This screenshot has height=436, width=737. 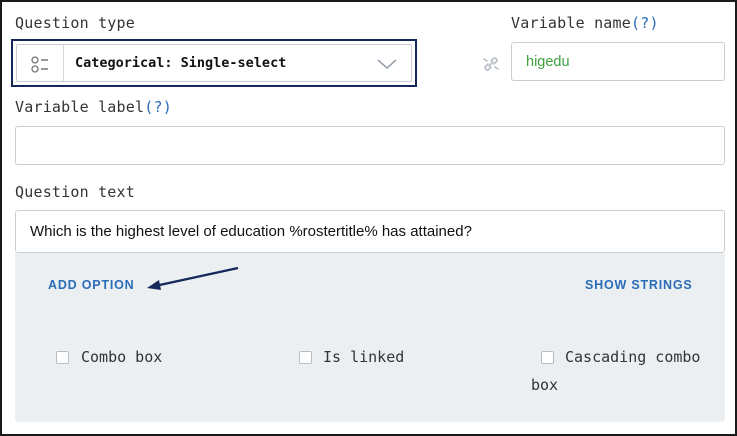 I want to click on question-type-label-text: Question type, so click(x=75, y=23).